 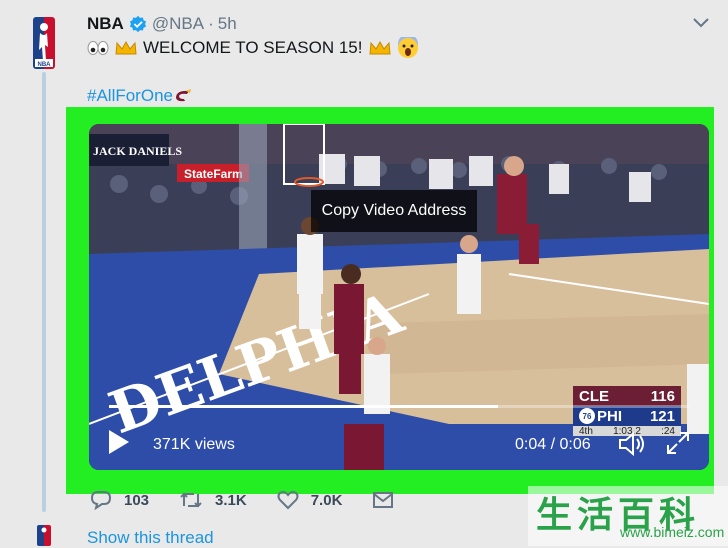 I want to click on reply-count: 103, so click(x=137, y=500).